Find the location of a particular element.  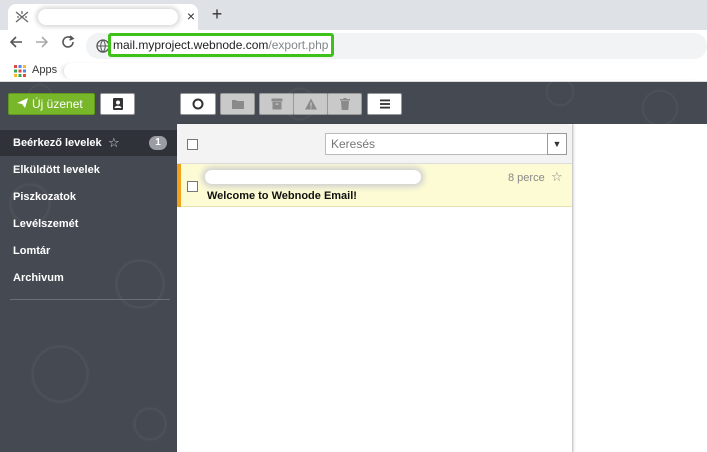

apps-grid-icon is located at coordinates (20, 71).